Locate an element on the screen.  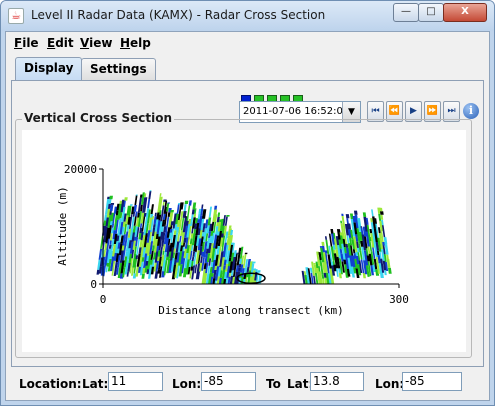
location-label: Location: is located at coordinates (50, 384).